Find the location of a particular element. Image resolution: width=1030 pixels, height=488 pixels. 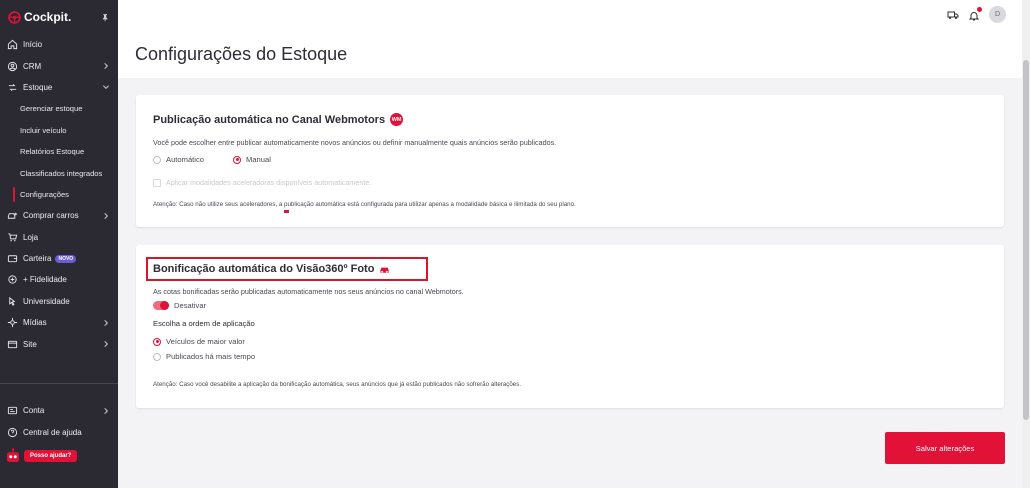

sidebar-item-loja: Loja is located at coordinates (59, 237).